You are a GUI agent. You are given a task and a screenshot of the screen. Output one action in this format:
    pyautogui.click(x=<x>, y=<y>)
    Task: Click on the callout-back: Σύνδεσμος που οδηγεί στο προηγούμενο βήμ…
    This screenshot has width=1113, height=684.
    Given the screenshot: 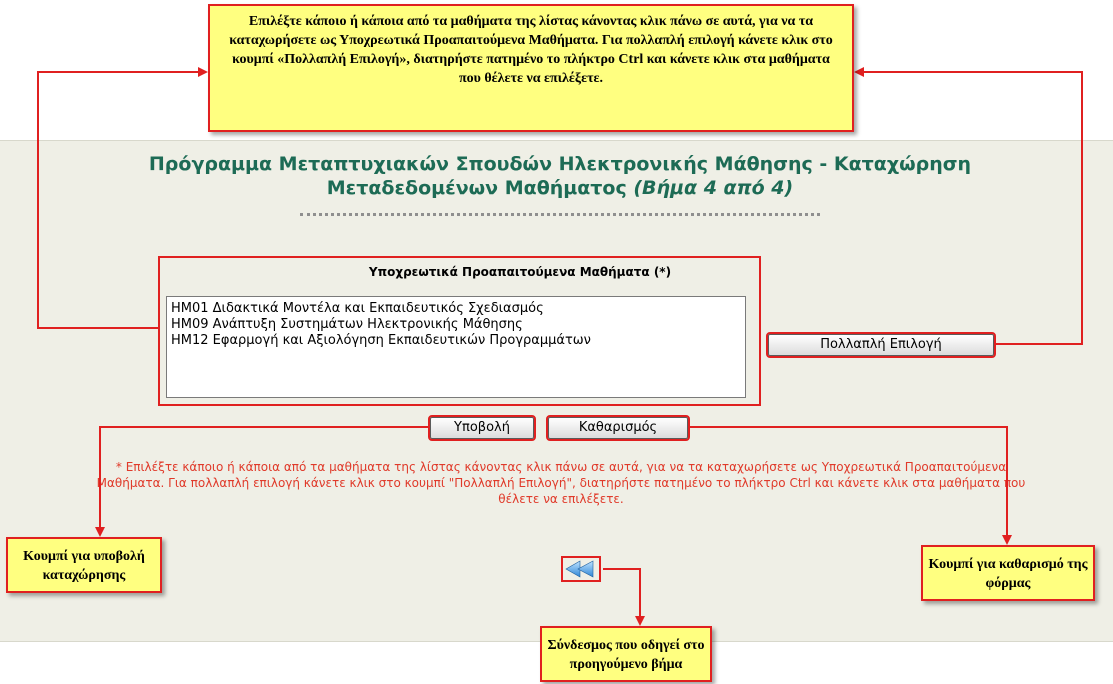 What is the action you would take?
    pyautogui.click(x=626, y=654)
    